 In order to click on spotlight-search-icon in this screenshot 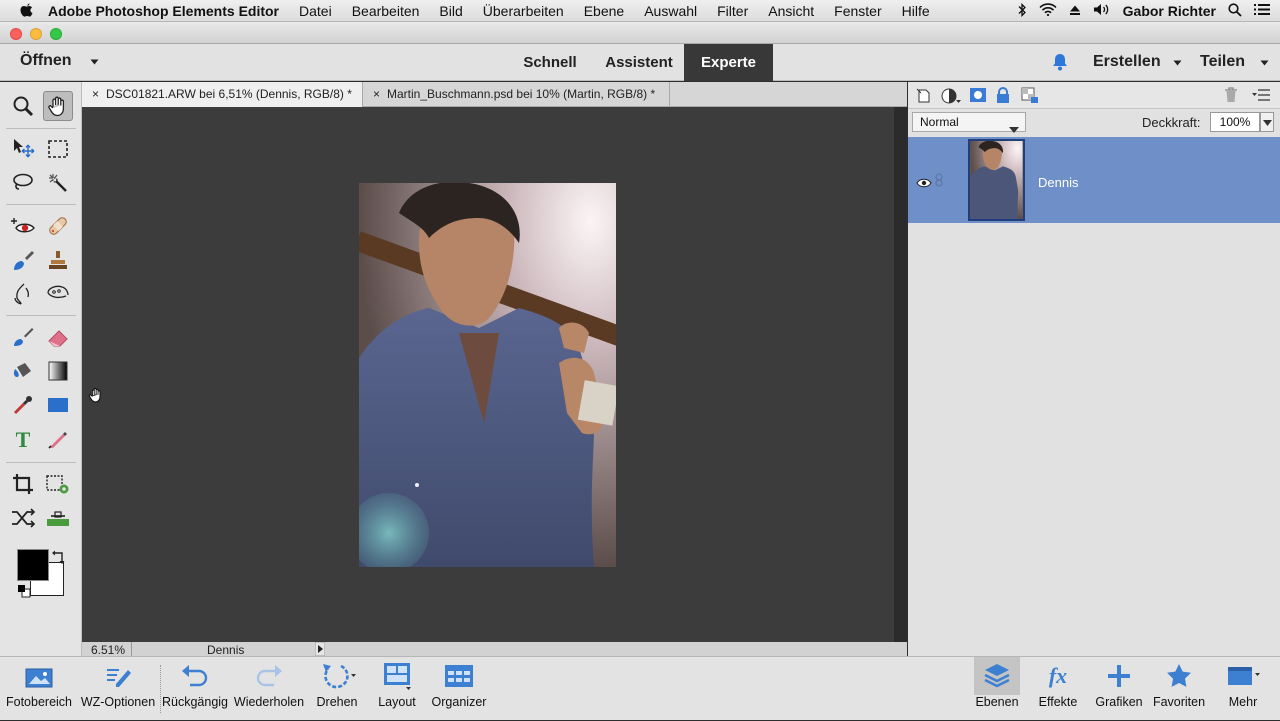, I will do `click(1235, 11)`.